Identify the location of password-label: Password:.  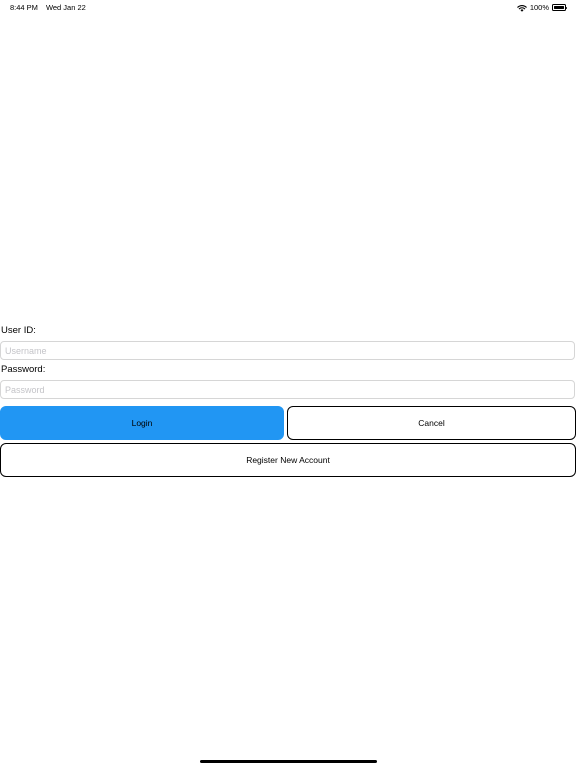
(23, 369).